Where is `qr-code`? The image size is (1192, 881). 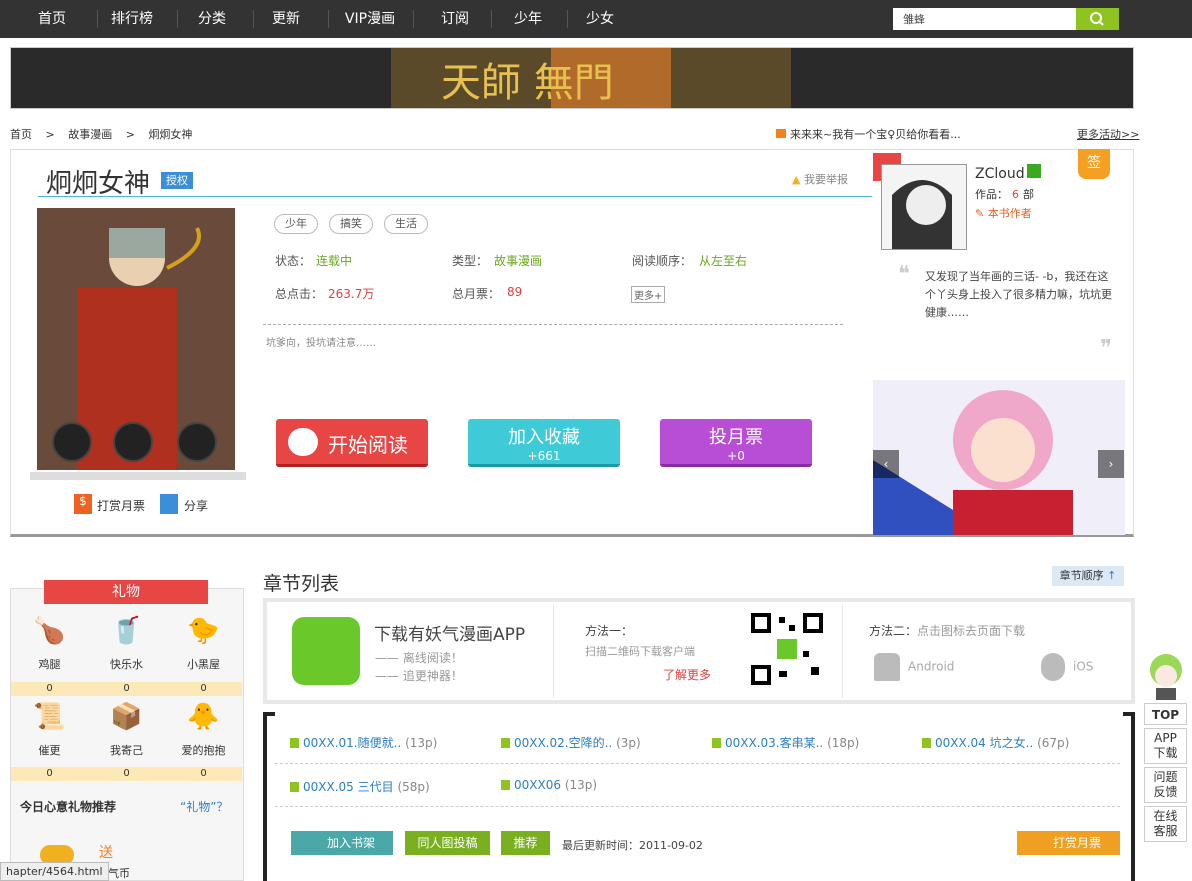 qr-code is located at coordinates (787, 649).